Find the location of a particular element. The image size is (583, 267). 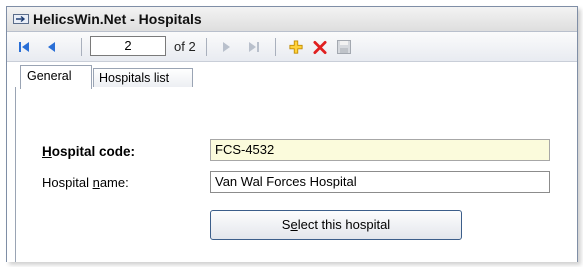

record-position-input: 2 is located at coordinates (128, 46).